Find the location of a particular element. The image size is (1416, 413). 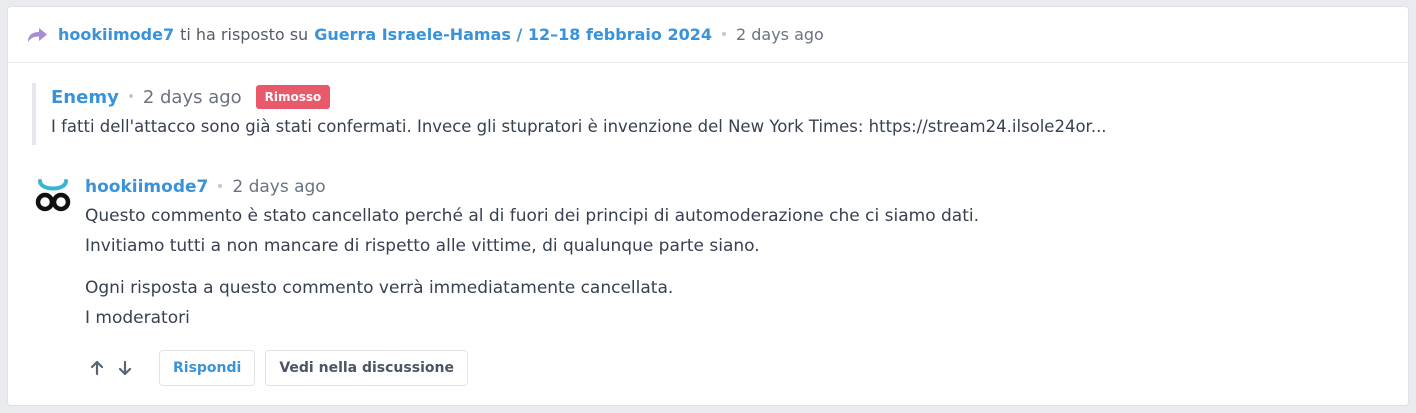

reply-time: 2 days ago is located at coordinates (279, 187).